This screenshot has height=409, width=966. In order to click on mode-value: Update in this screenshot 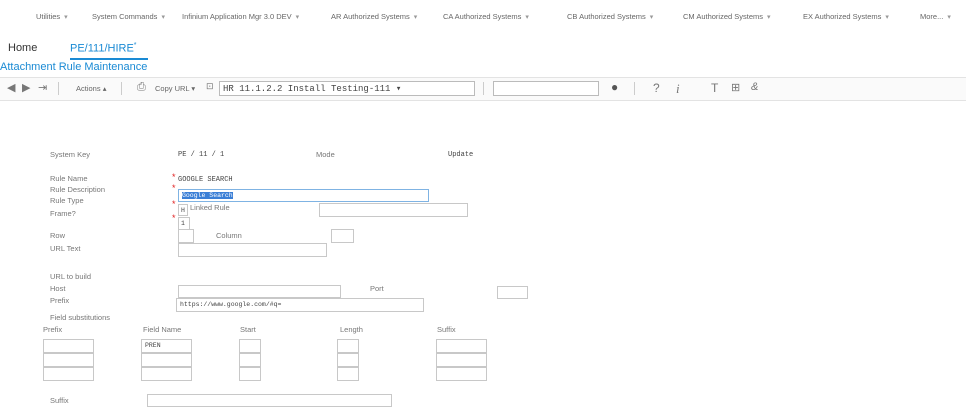, I will do `click(461, 155)`.